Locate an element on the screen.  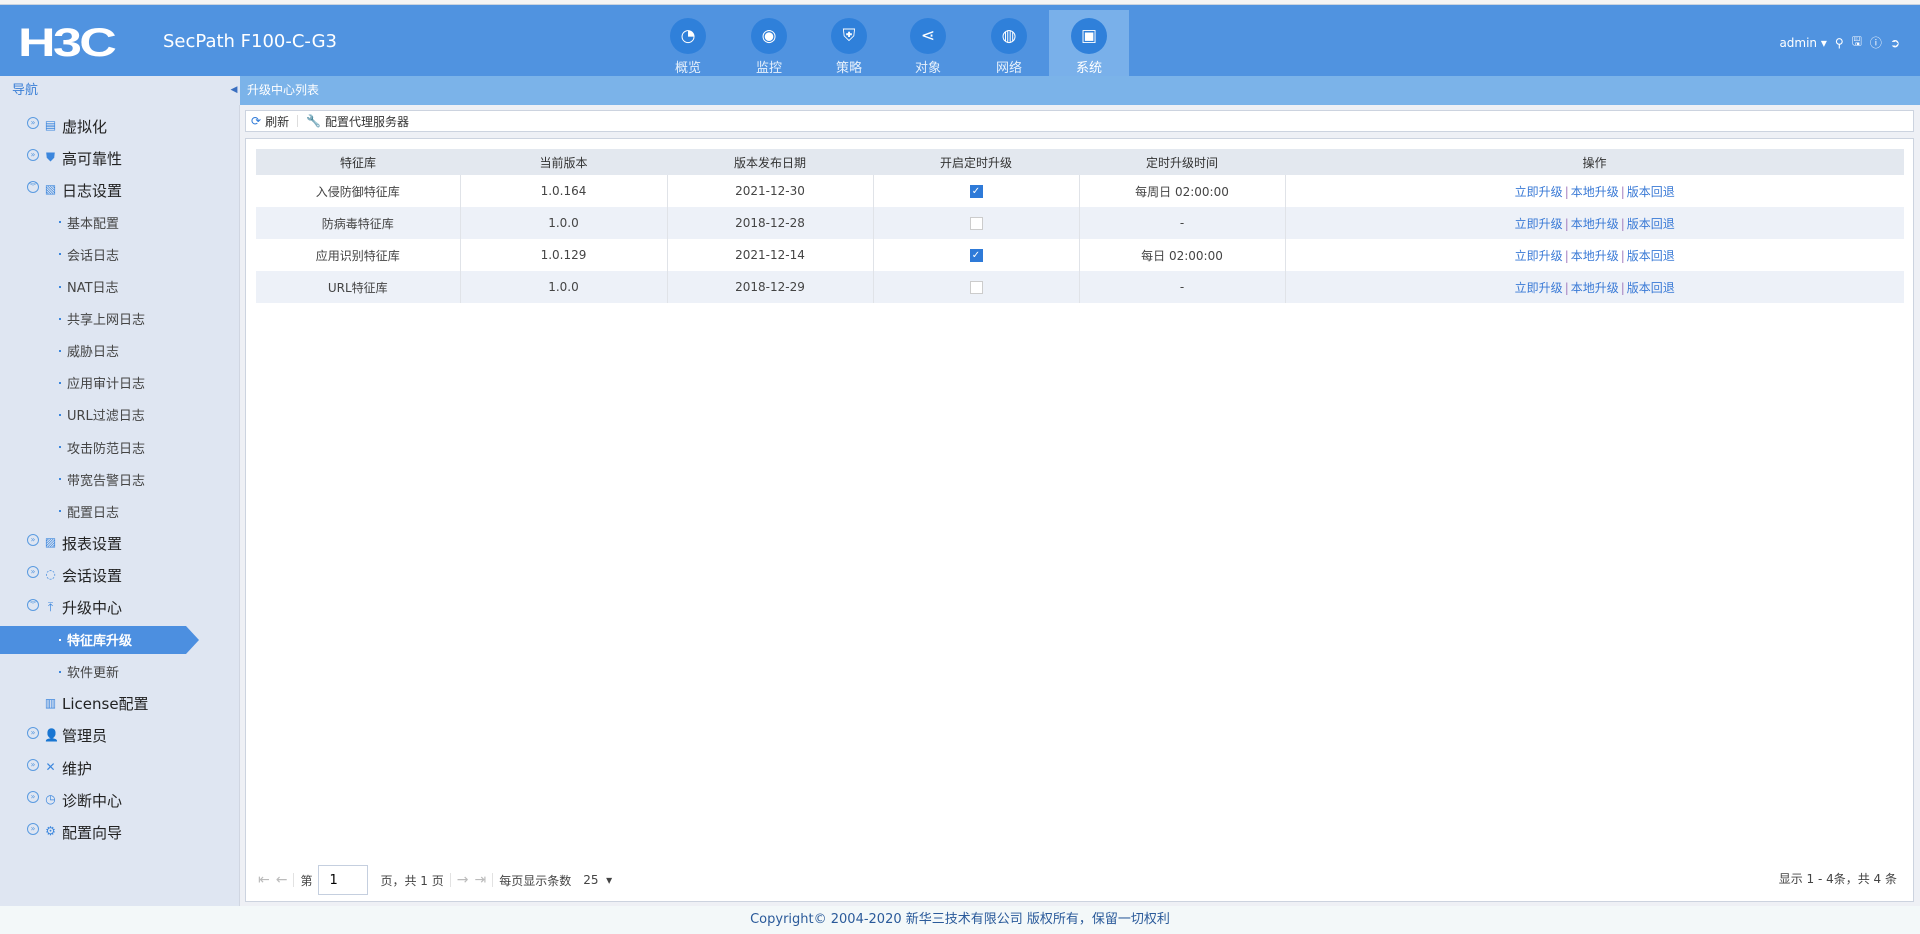
sidebar-item: 带宽告警日志 is located at coordinates (114, 479).